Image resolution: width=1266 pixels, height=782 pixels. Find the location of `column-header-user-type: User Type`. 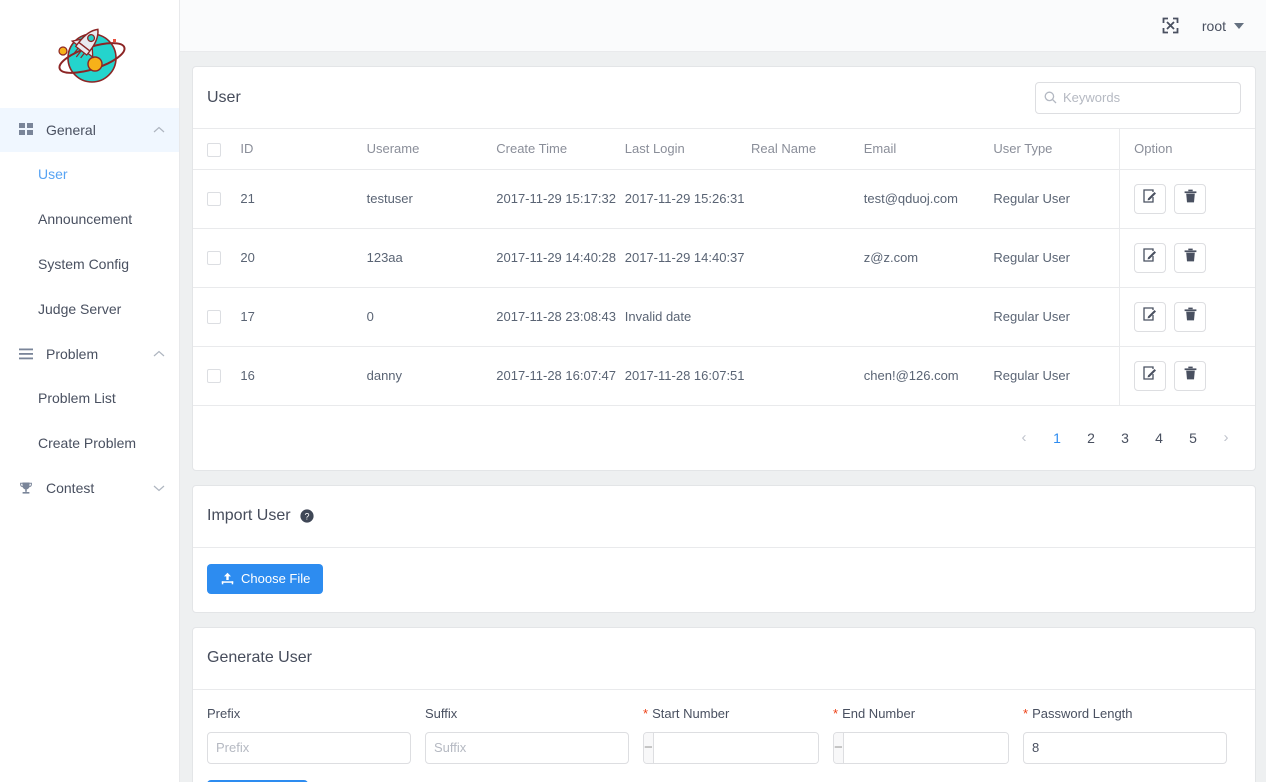

column-header-user-type: User Type is located at coordinates (1056, 149).